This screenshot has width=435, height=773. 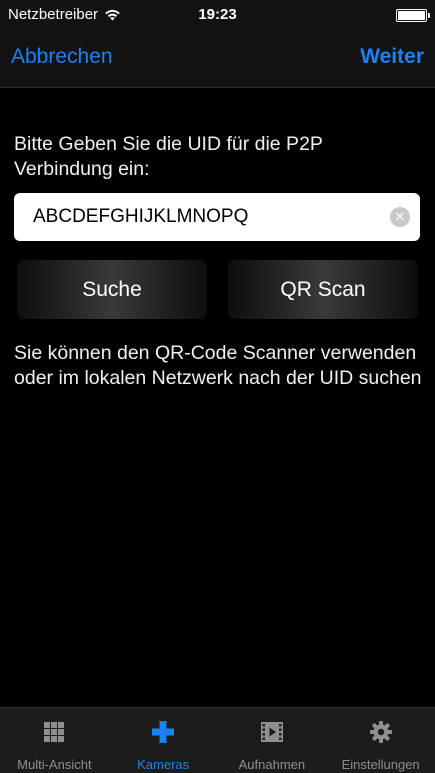 I want to click on search-button: Suche, so click(x=112, y=289).